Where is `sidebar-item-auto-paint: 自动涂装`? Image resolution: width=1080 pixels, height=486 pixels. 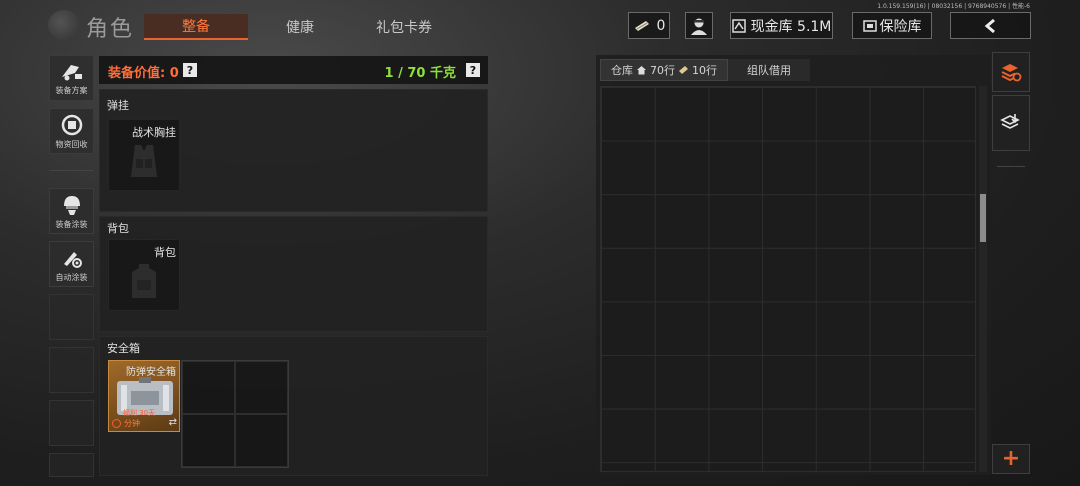
sidebar-item-auto-paint: 自动涂装 is located at coordinates (71, 264).